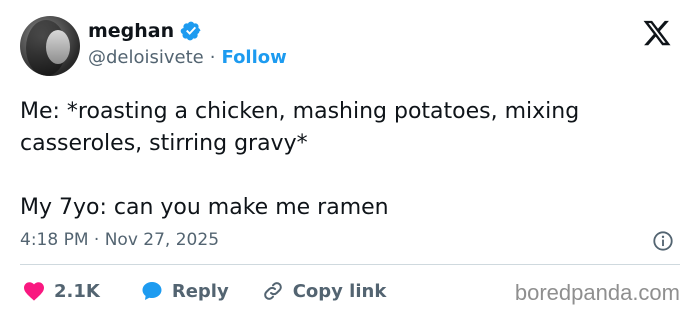 Image resolution: width=700 pixels, height=318 pixels. I want to click on tweet-date: Nov 27, 2025, so click(162, 240).